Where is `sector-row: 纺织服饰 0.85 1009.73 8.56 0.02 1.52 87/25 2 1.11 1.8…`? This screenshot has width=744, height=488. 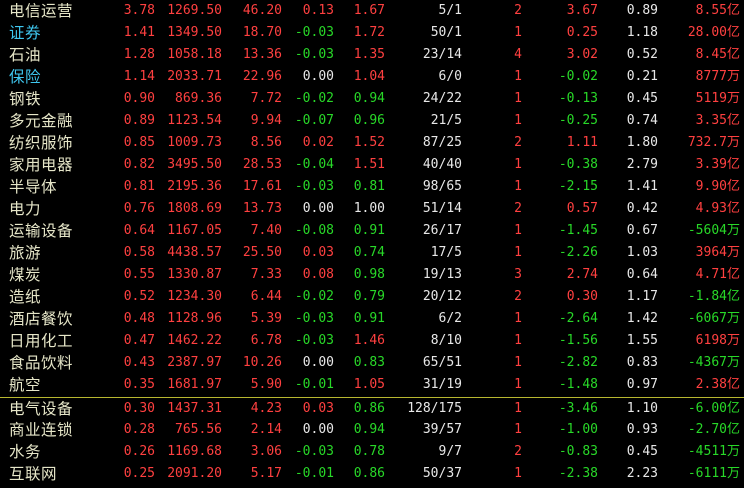 sector-row: 纺织服饰 0.85 1009.73 8.56 0.02 1.52 87/25 2 1.11 1.8… is located at coordinates (372, 143).